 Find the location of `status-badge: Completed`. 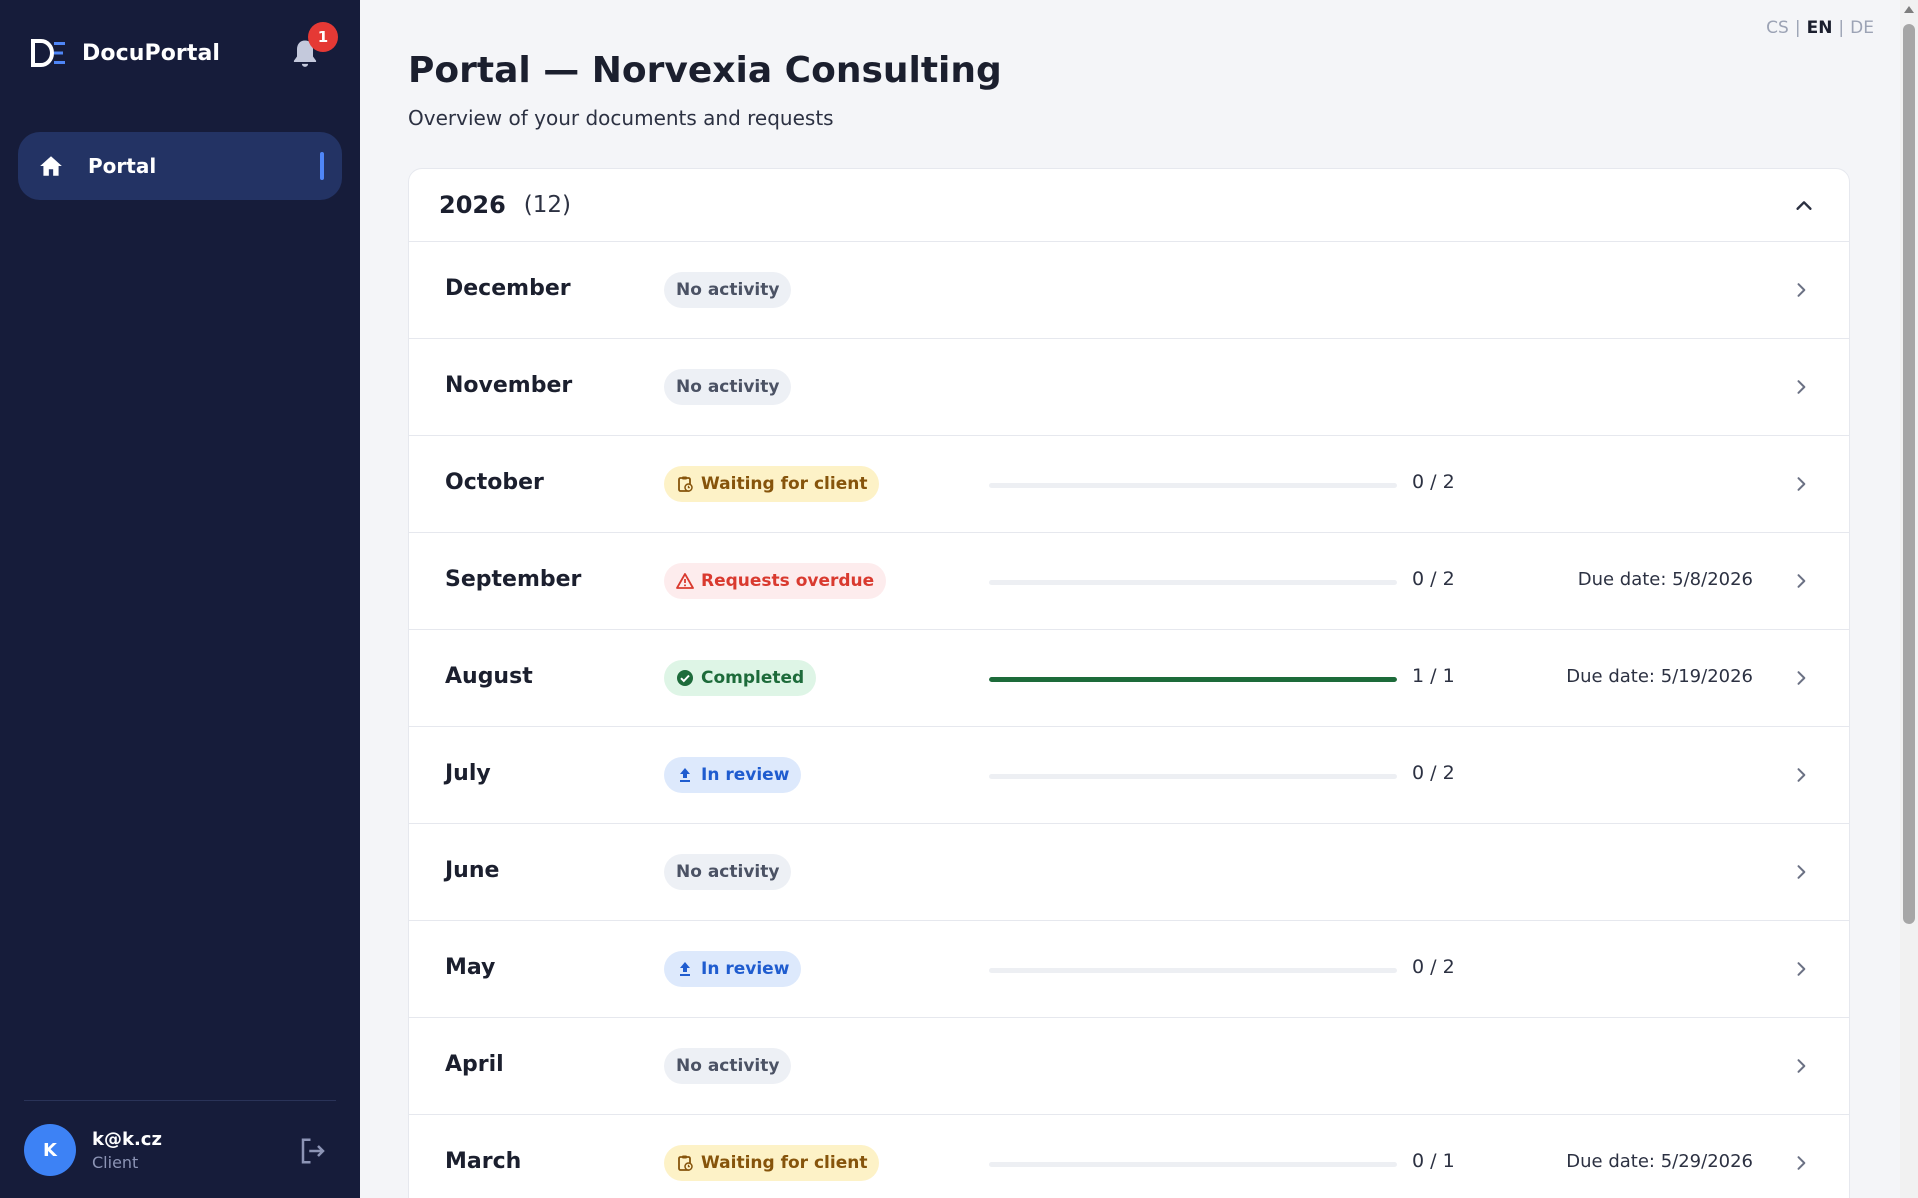

status-badge: Completed is located at coordinates (740, 678).